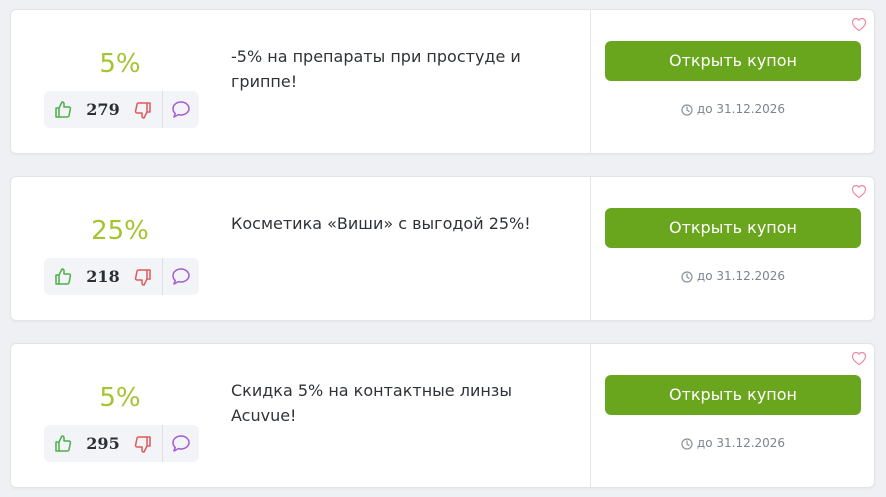  Describe the element at coordinates (371, 403) in the screenshot. I see `coupon-description: Скидка 5% на контактные линзы Acuvue!` at that location.